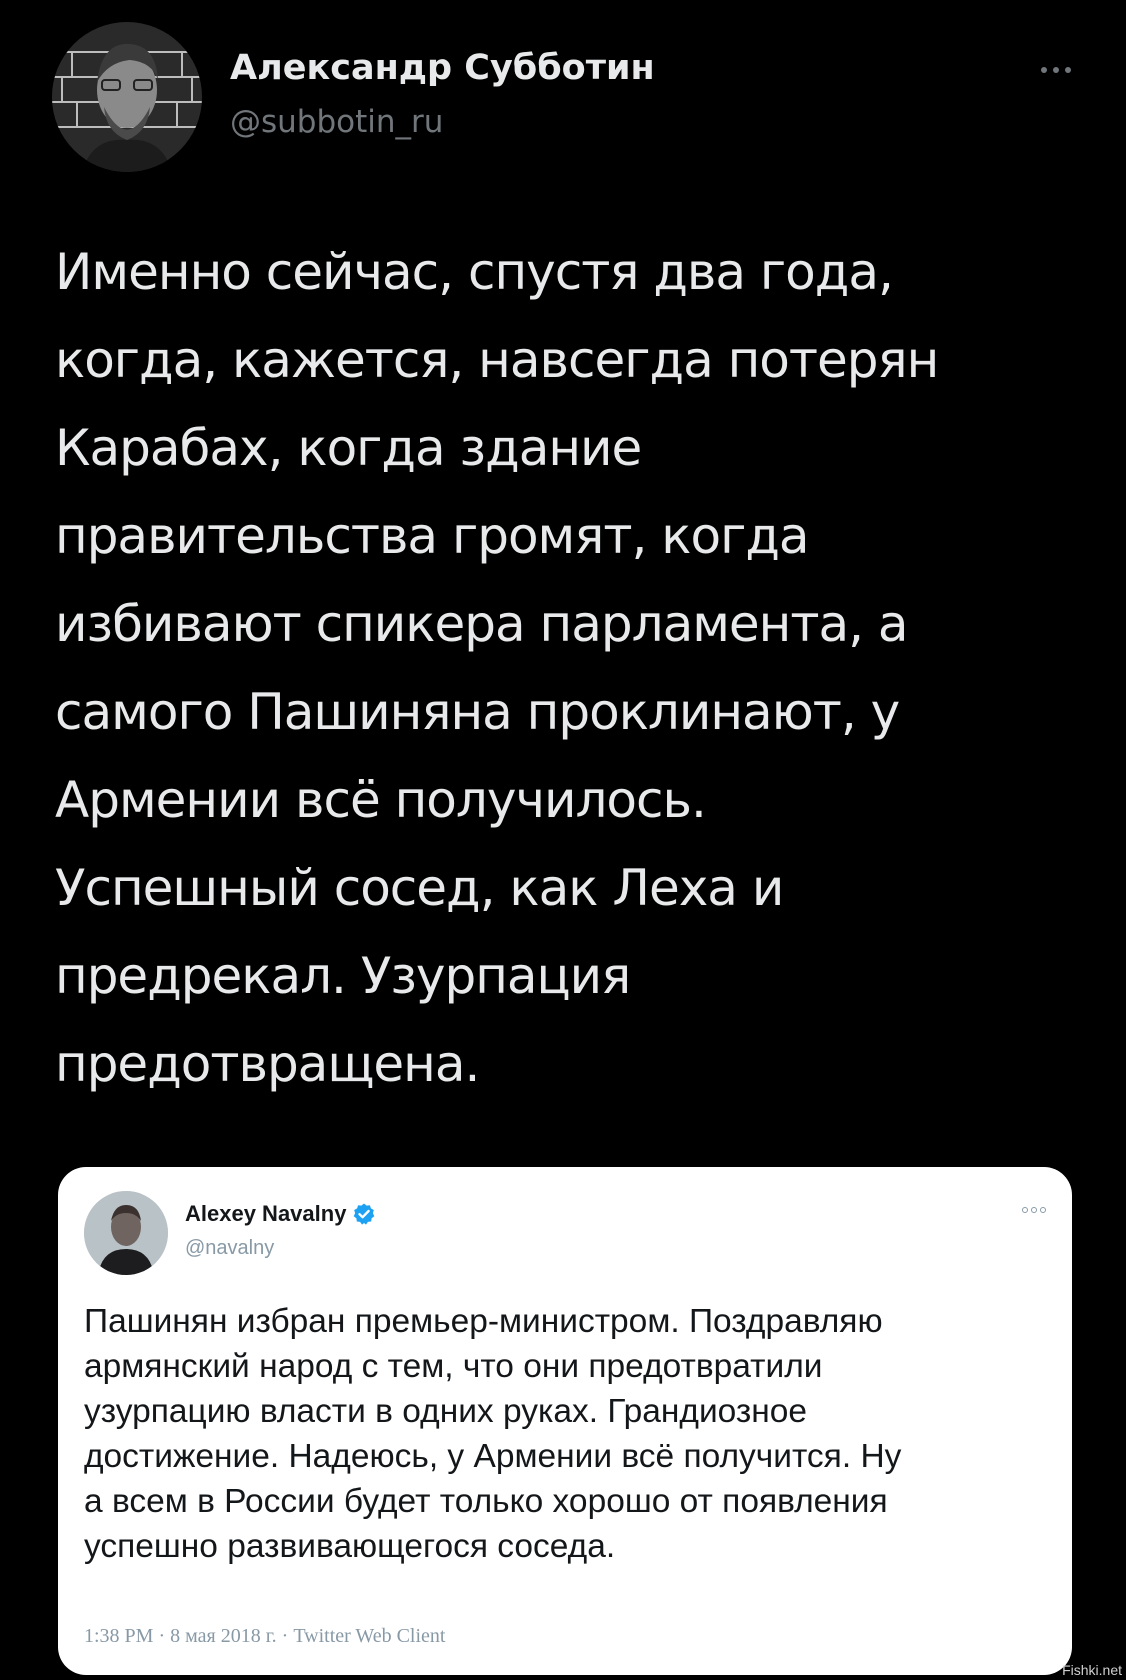 This screenshot has height=1680, width=1126. What do you see at coordinates (1092, 1670) in the screenshot?
I see `watermark: Fishki.net` at bounding box center [1092, 1670].